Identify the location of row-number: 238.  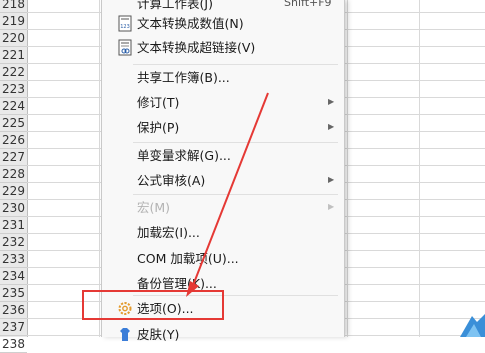
(13, 344).